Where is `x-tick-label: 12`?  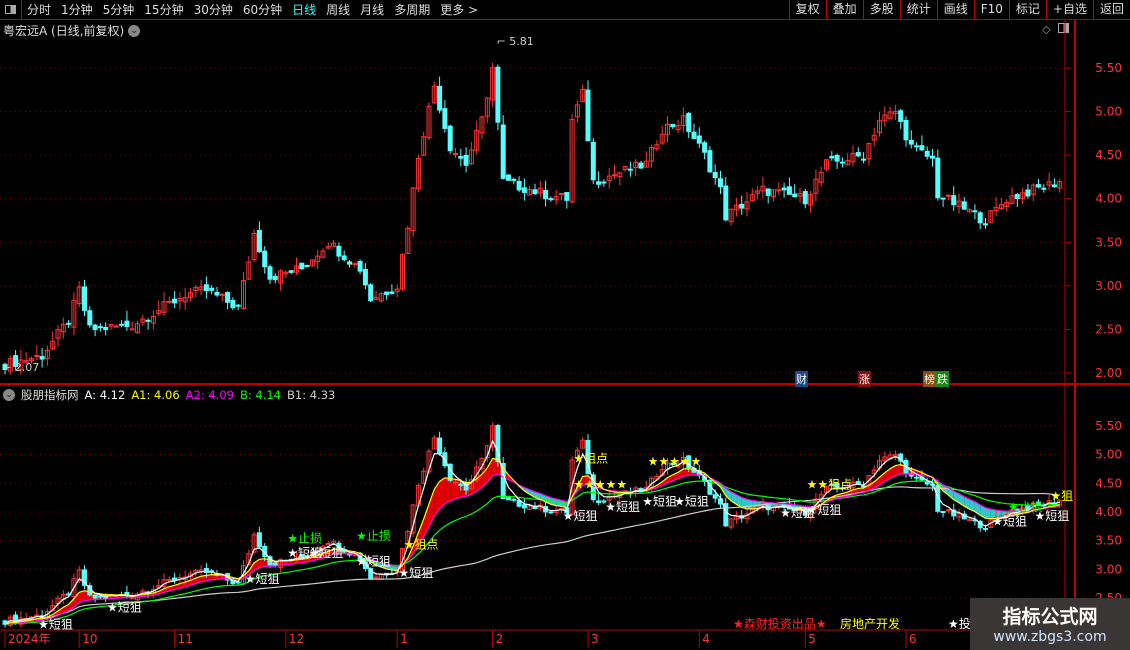
x-tick-label: 12 is located at coordinates (296, 639).